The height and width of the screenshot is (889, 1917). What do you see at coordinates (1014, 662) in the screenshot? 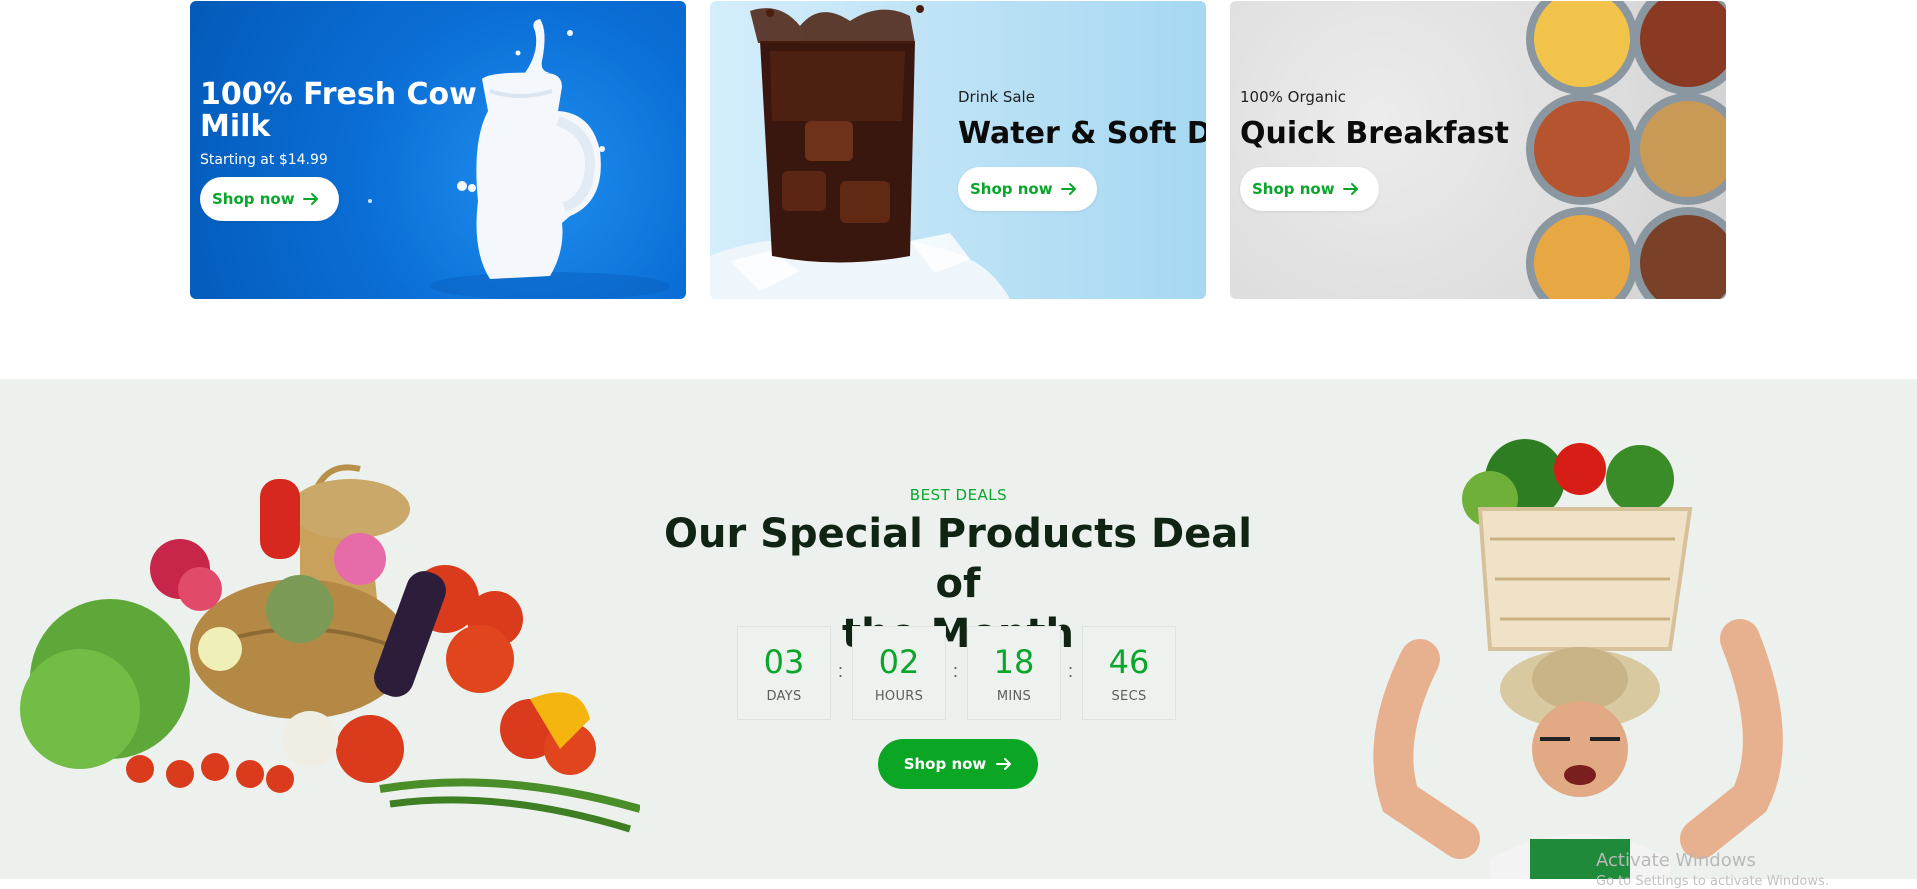
I see `countdown-value: 18` at bounding box center [1014, 662].